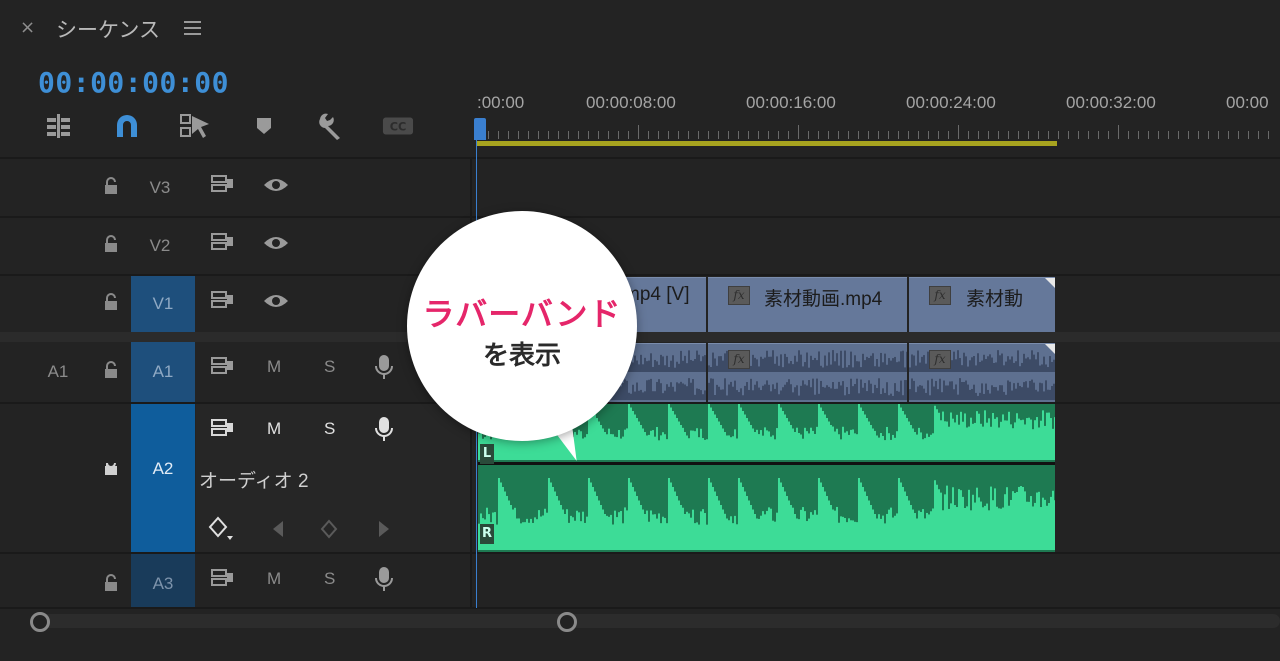 The width and height of the screenshot is (1280, 661). Describe the element at coordinates (192, 30) in the screenshot. I see `hamburger-menu-icon` at that location.